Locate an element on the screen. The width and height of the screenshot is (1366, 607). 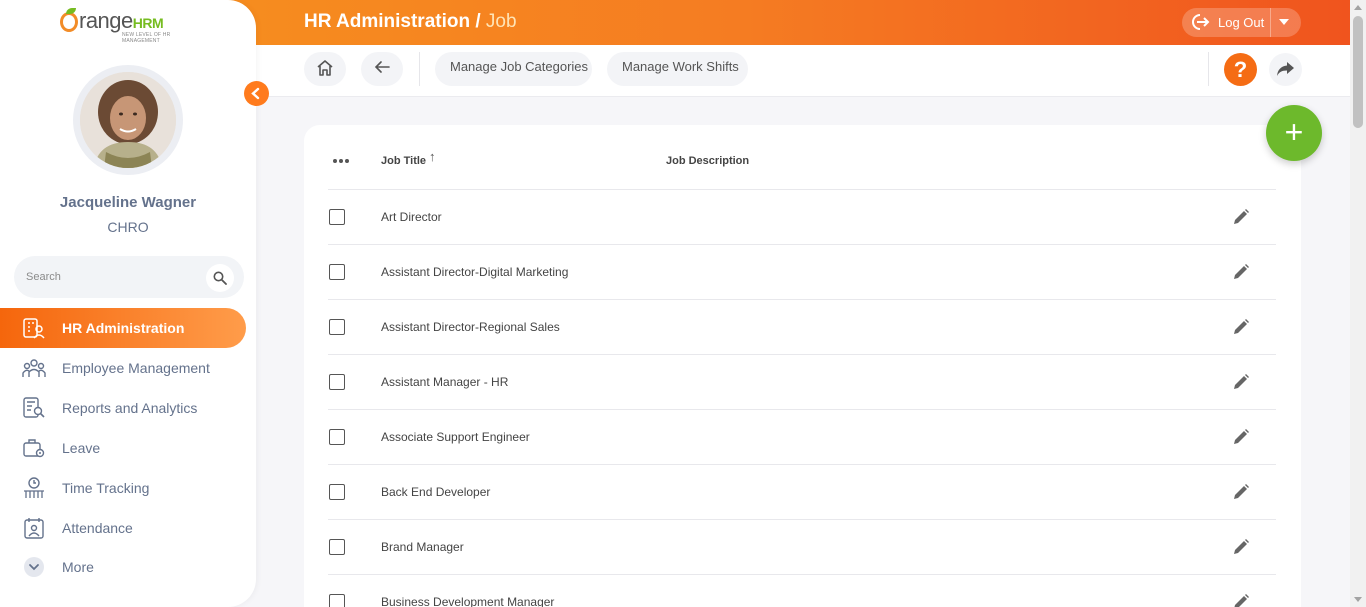
column-header-job-title: Job Title is located at coordinates (403, 161).